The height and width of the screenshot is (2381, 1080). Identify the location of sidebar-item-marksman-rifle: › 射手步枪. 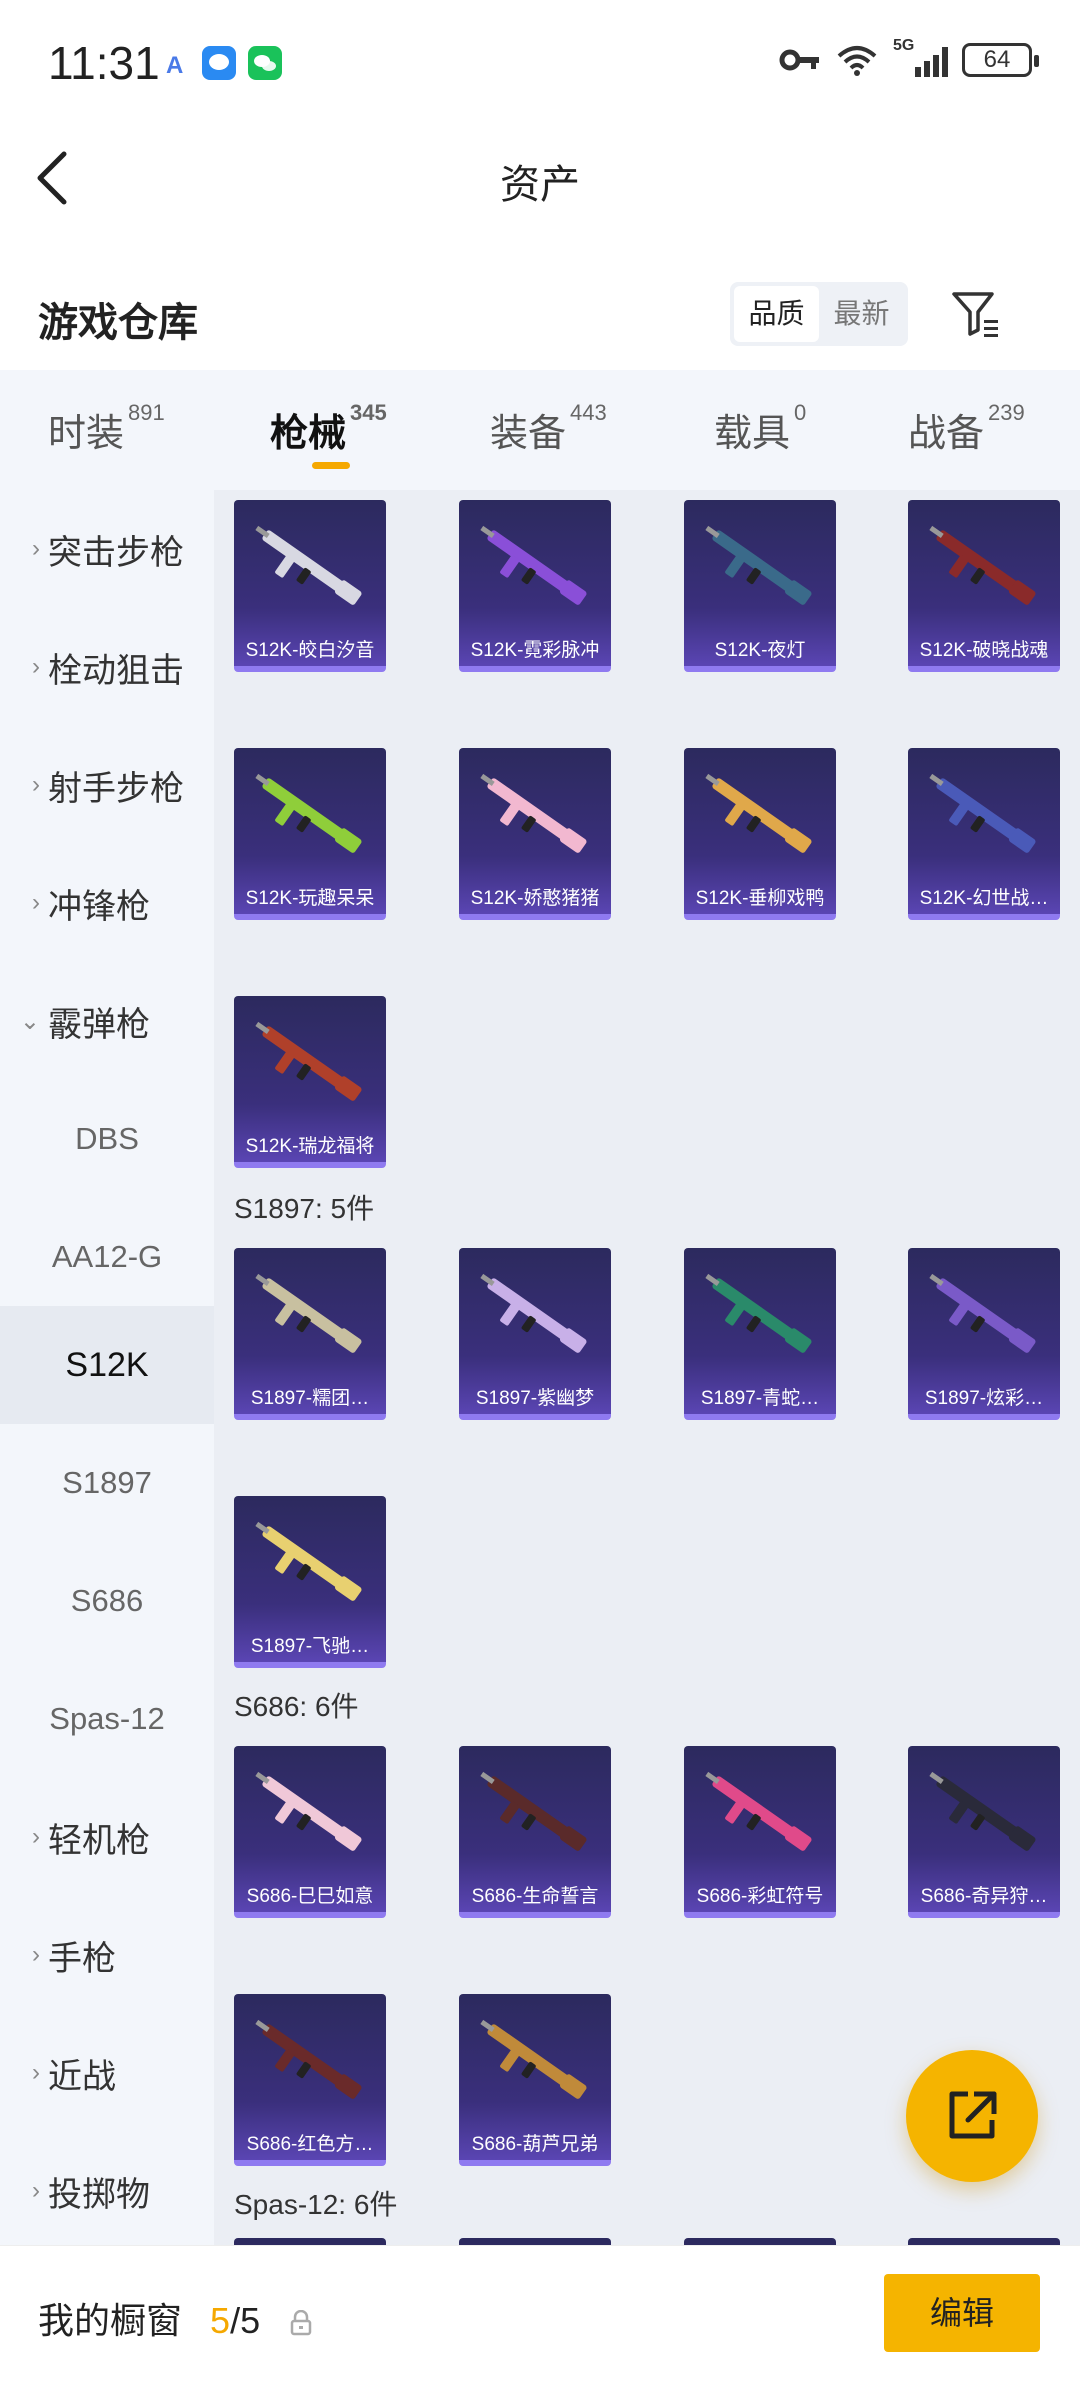
(107, 785).